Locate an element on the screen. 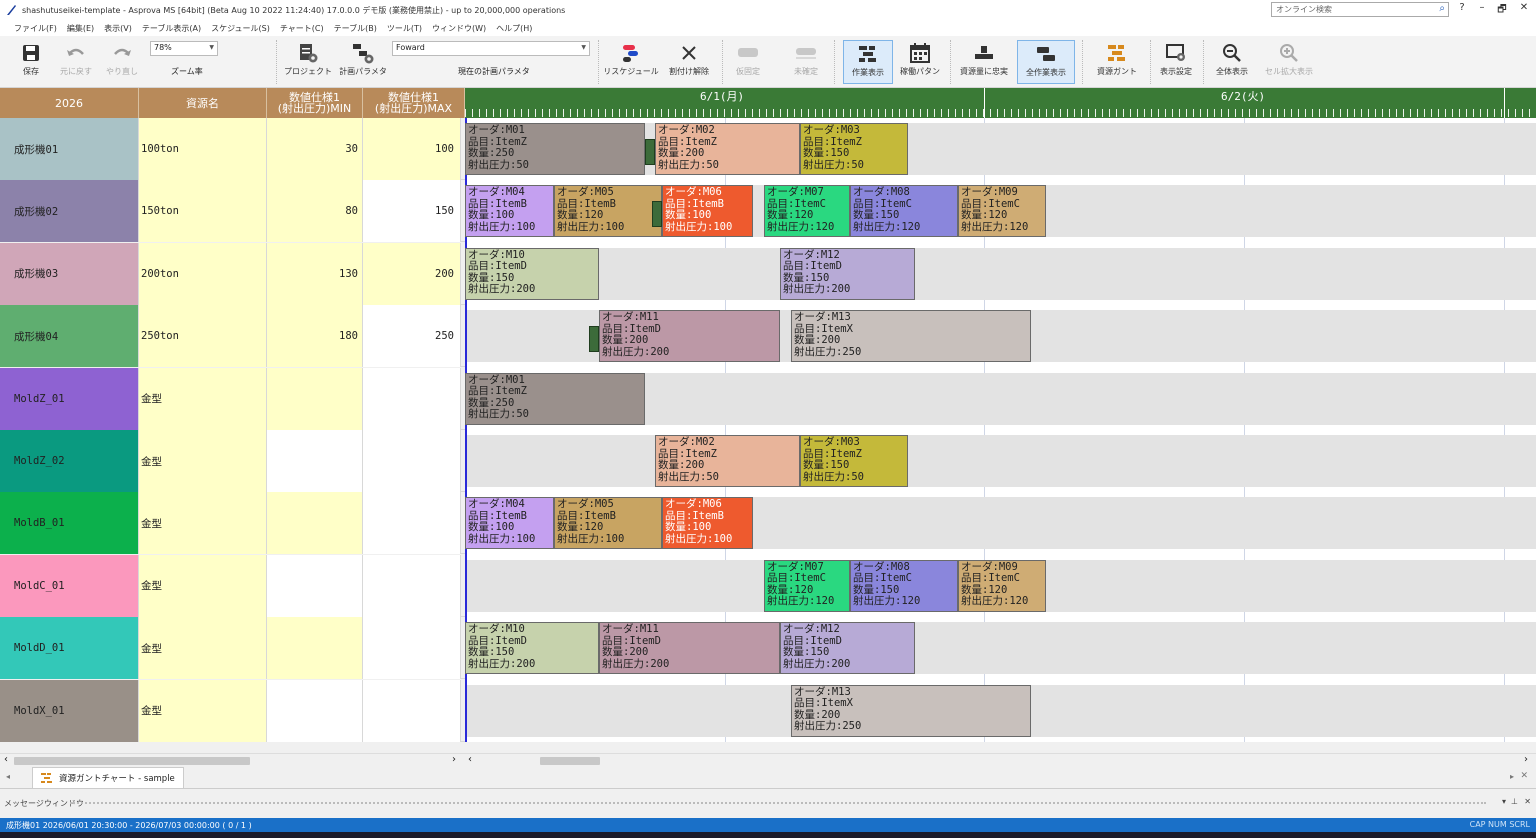  cell-zoom-button: セル拡大表示 is located at coordinates (1289, 62).